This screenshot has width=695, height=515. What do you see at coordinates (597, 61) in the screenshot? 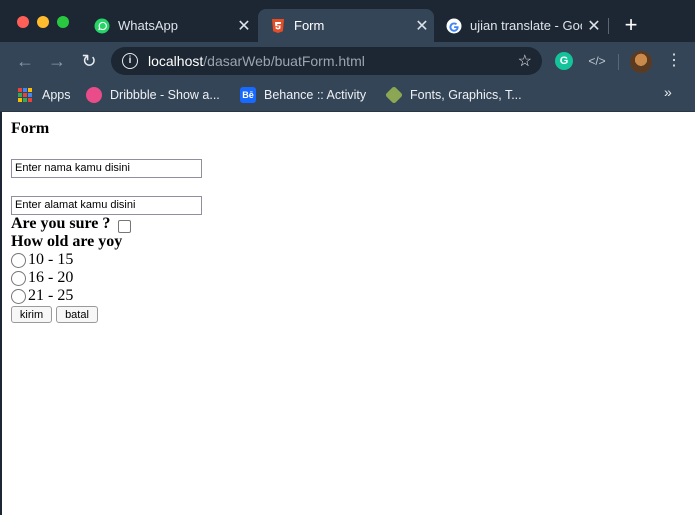
I see `code-extension-icon: </>` at bounding box center [597, 61].